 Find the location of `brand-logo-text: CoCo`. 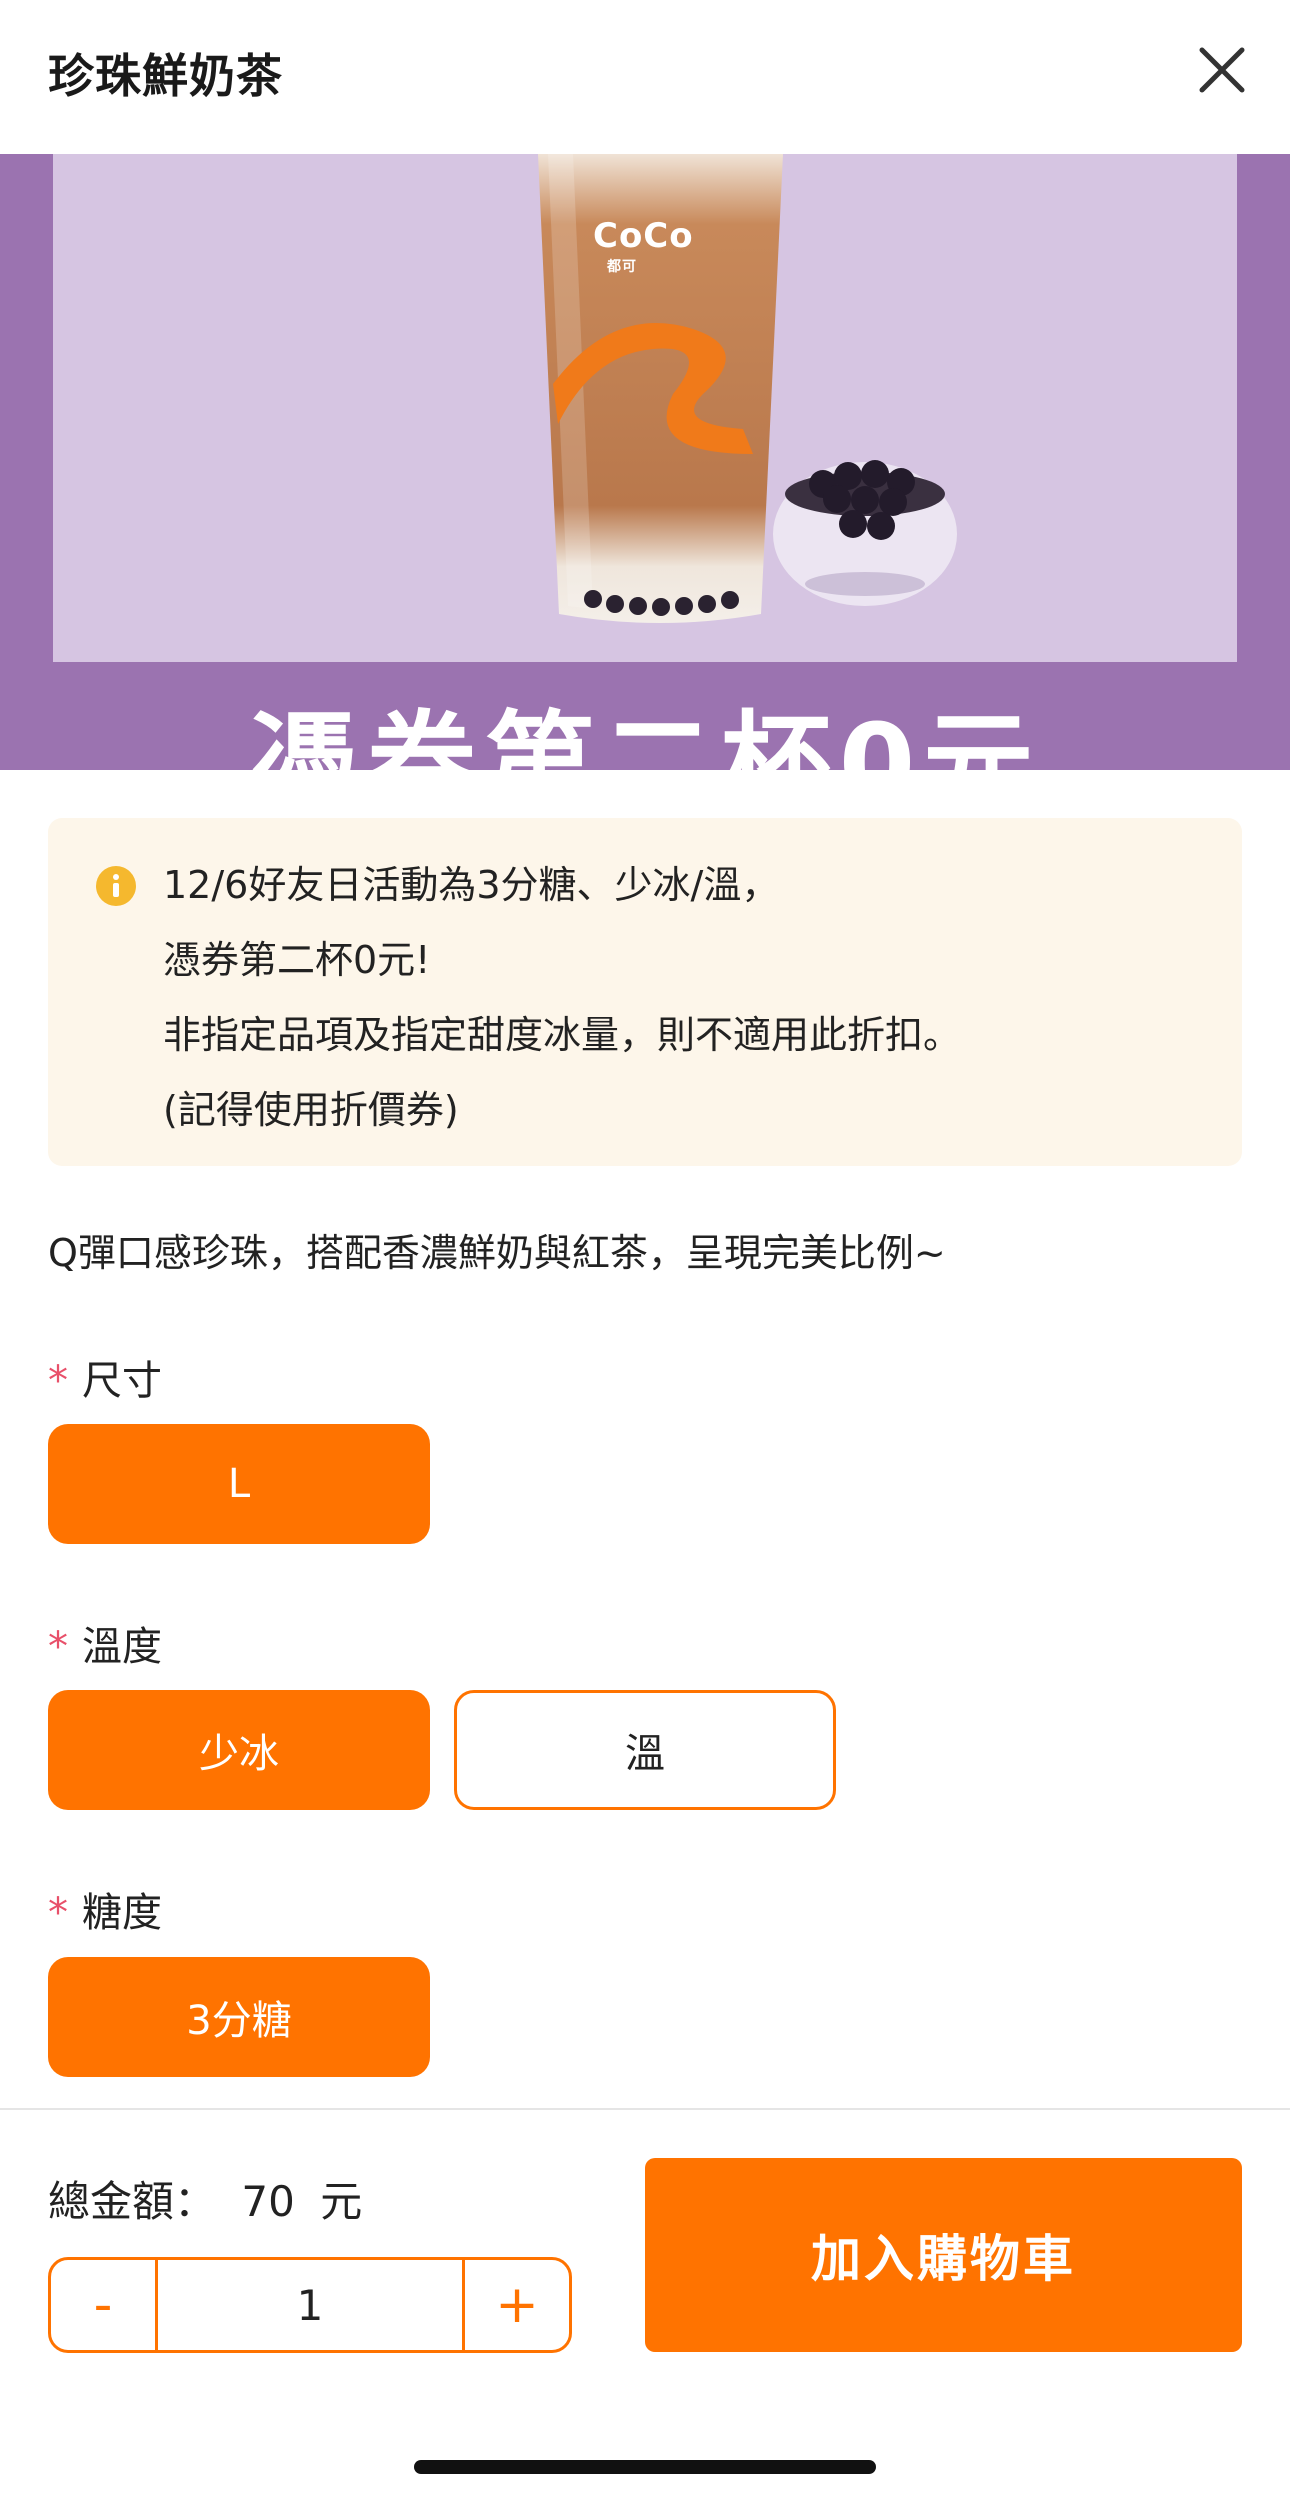

brand-logo-text: CoCo is located at coordinates (643, 236).